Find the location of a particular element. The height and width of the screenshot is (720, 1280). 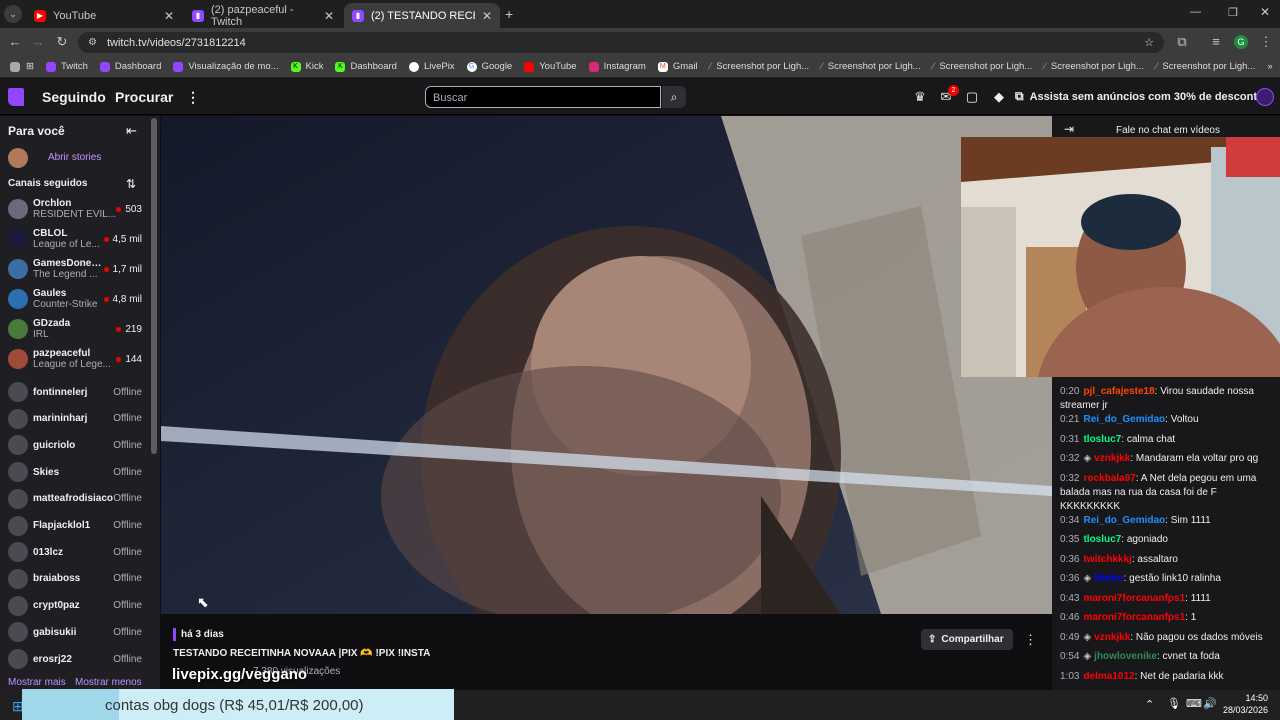

bookmark-google: G Google is located at coordinates (490, 66).